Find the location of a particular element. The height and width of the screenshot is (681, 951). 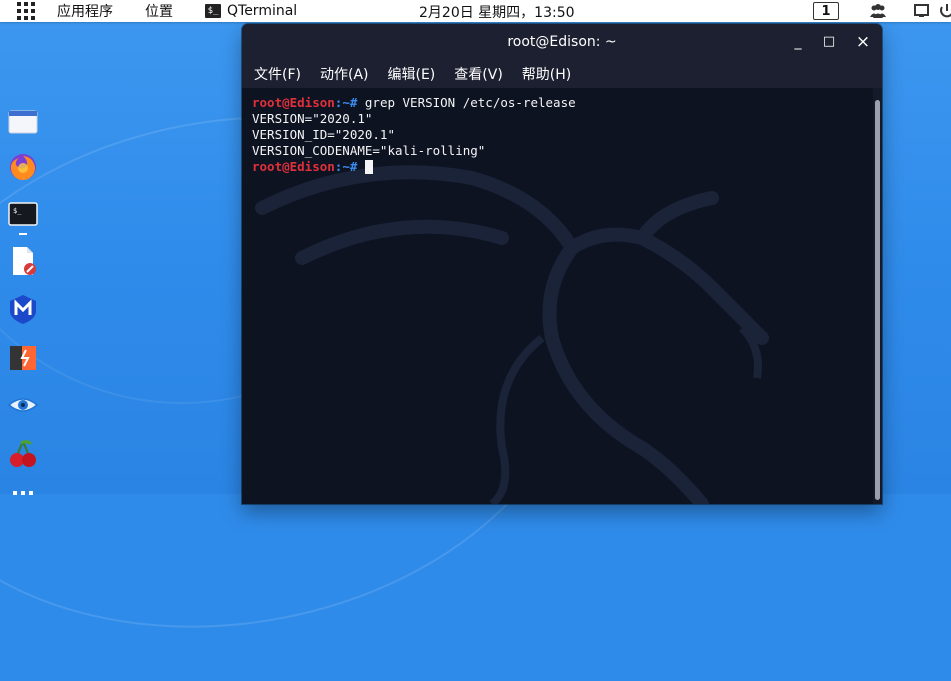

workspace-indicator: 1 is located at coordinates (826, 11).